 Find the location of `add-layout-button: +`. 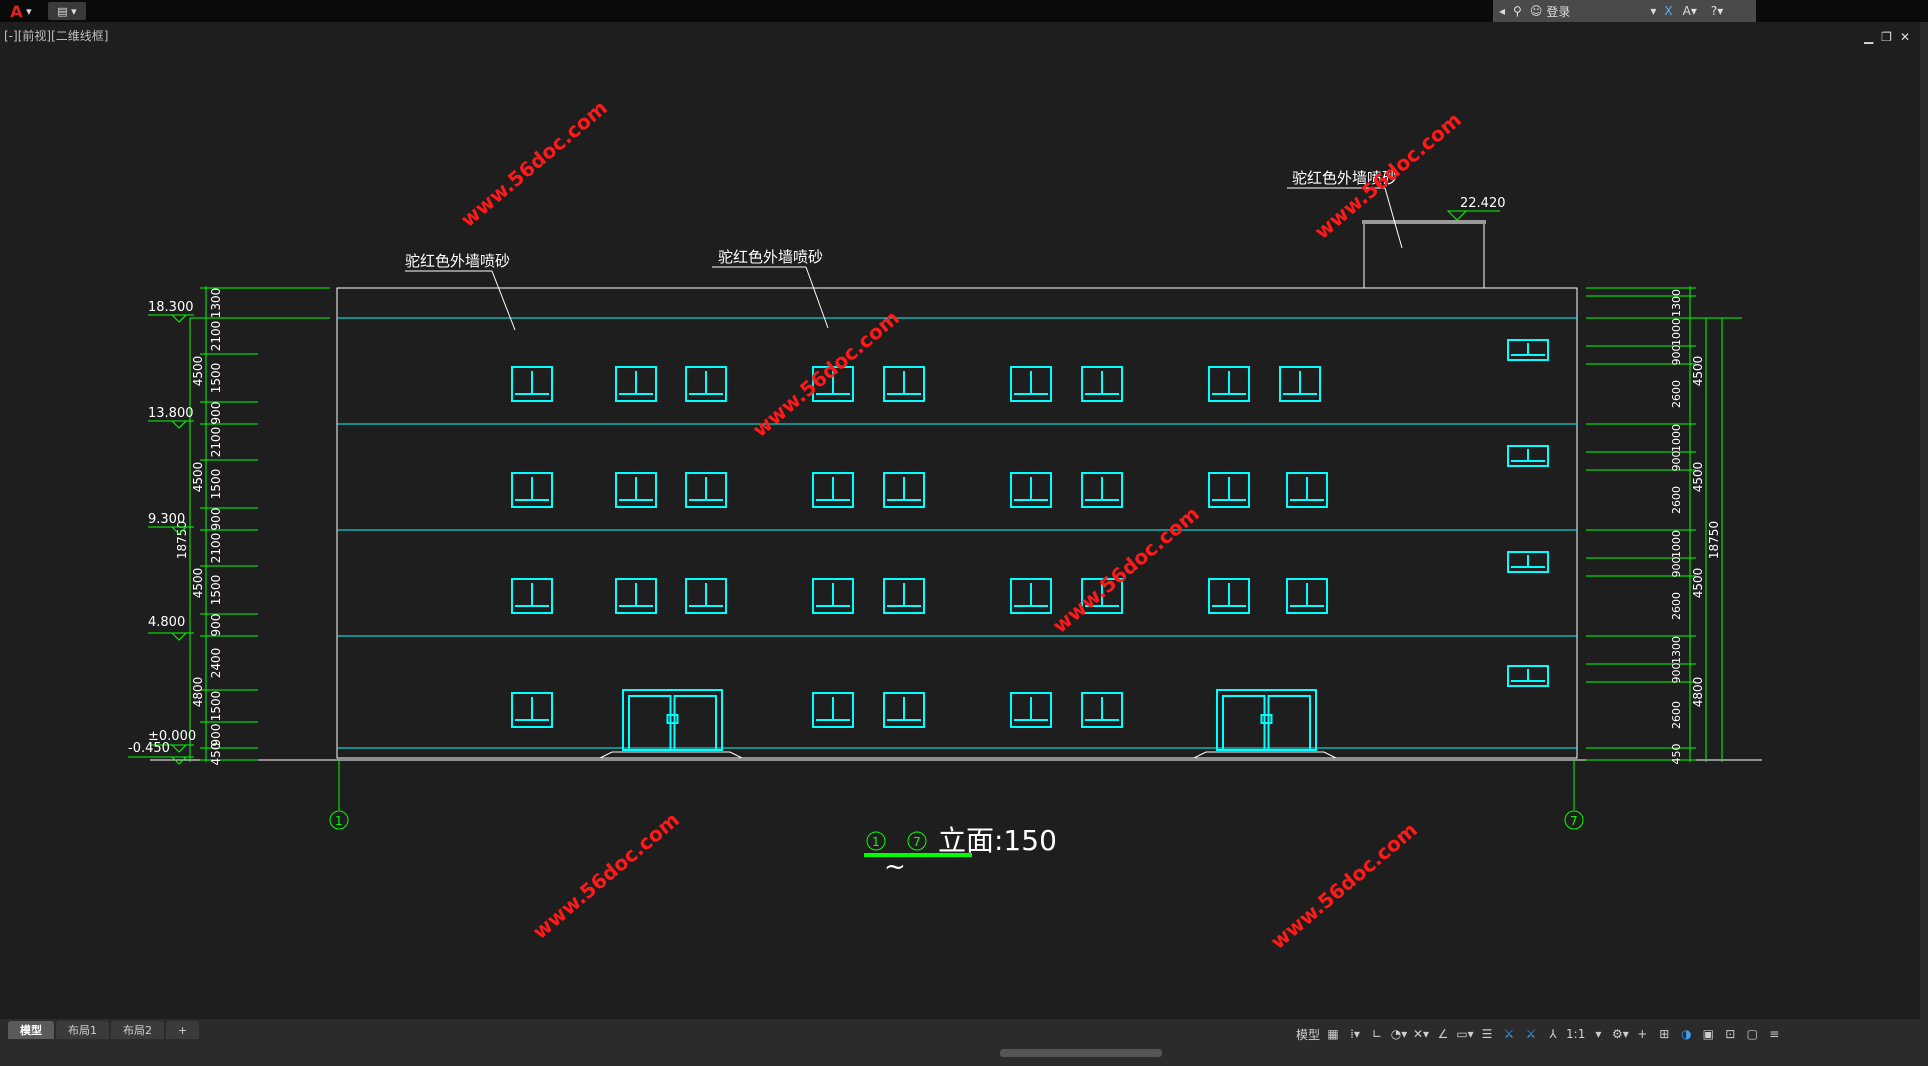

add-layout-button: + is located at coordinates (183, 1030).